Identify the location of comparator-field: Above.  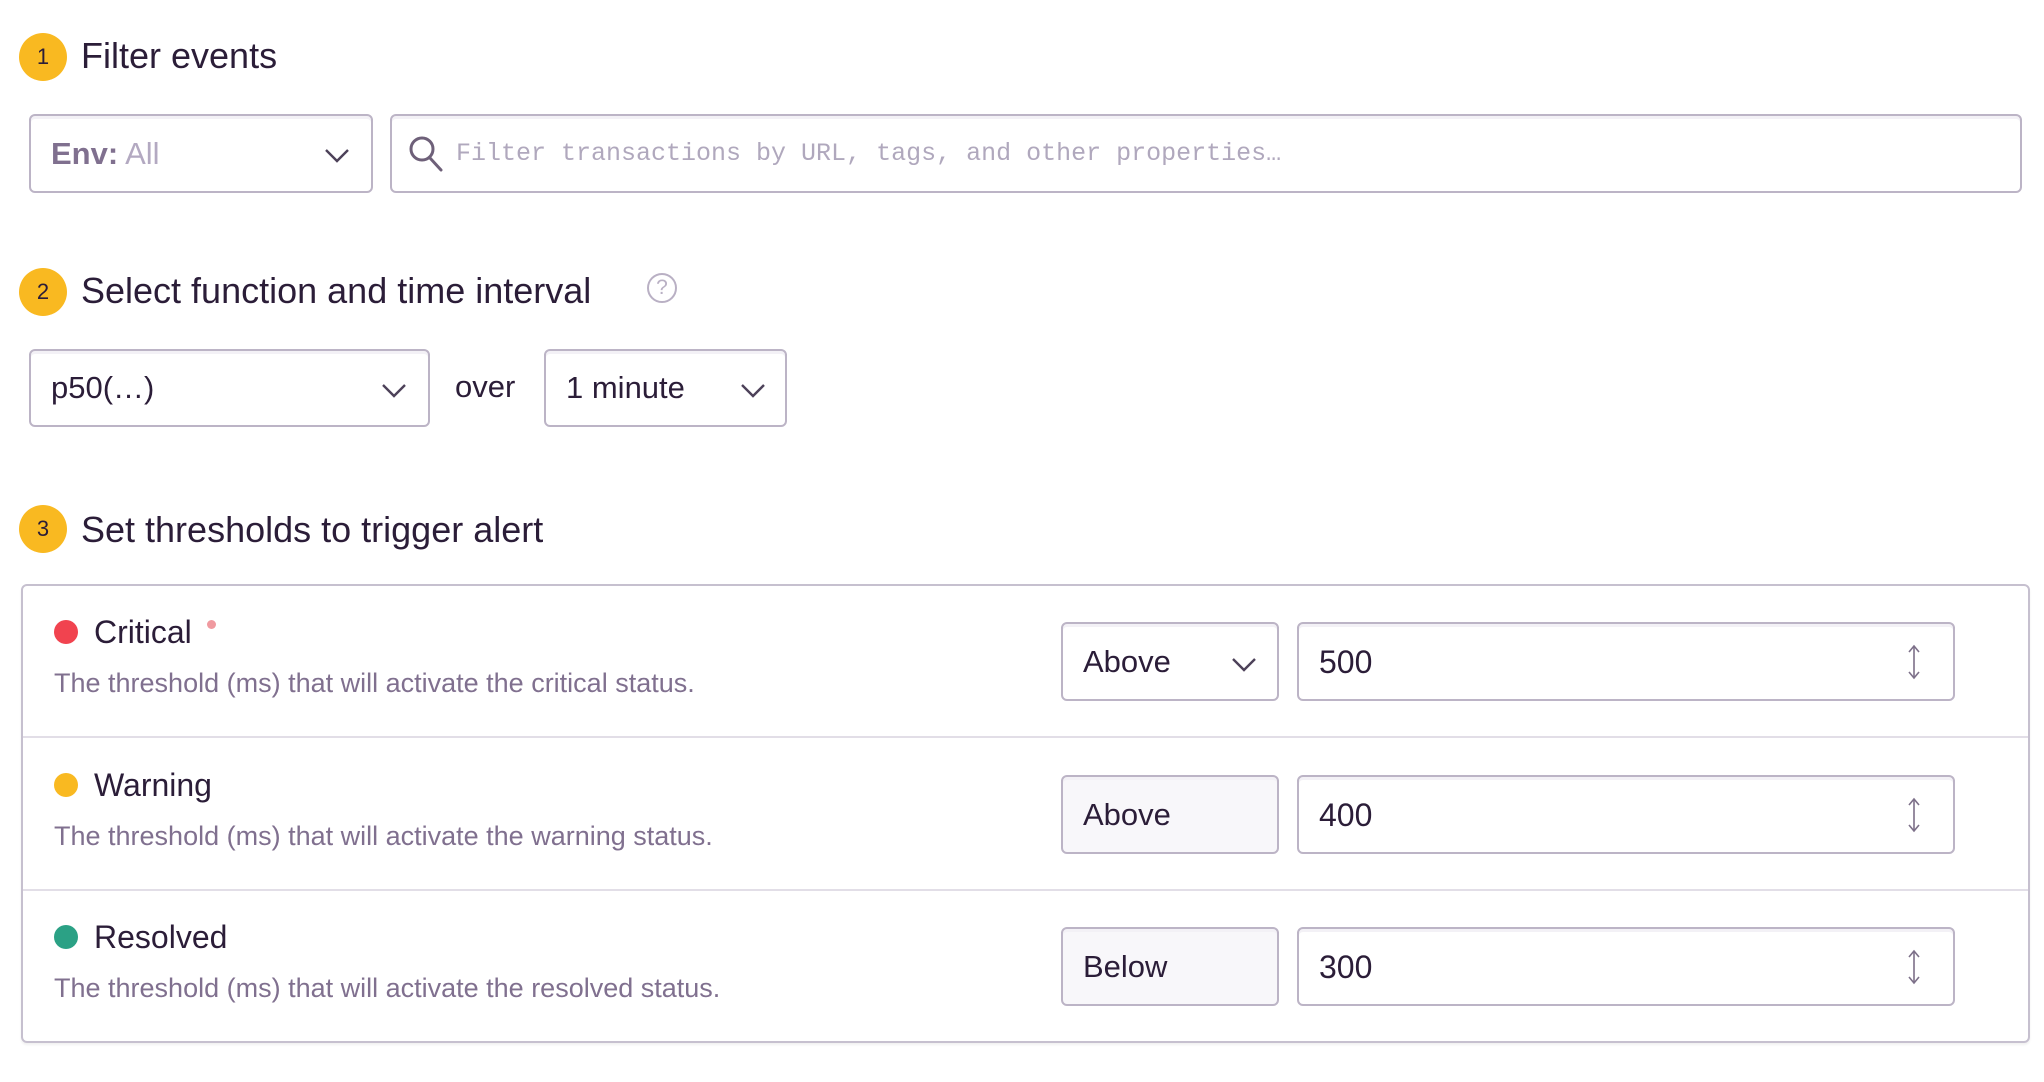
(1170, 814).